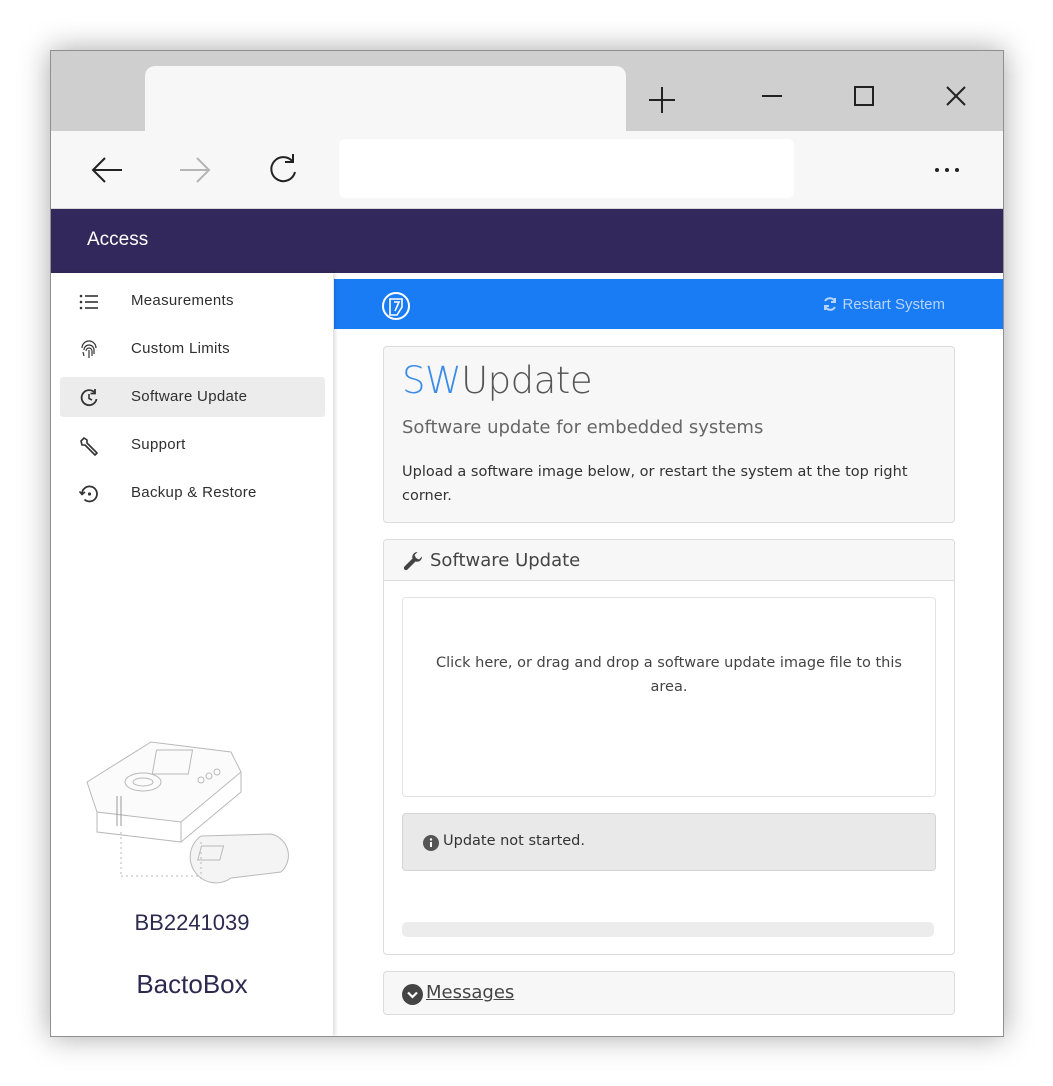 The width and height of the screenshot is (1053, 1086). What do you see at coordinates (772, 96) in the screenshot?
I see `minimize-icon` at bounding box center [772, 96].